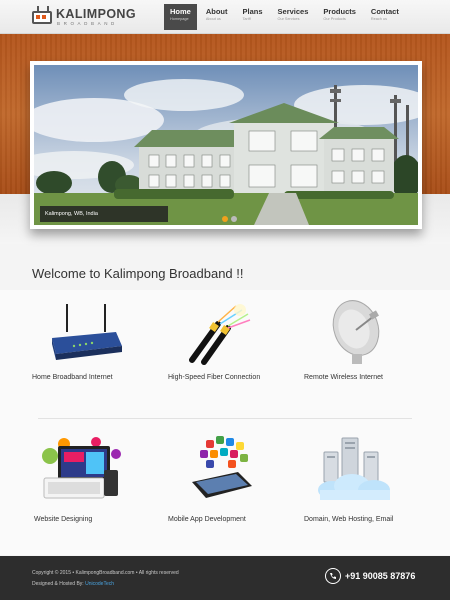 Image resolution: width=450 pixels, height=600 pixels. I want to click on nav-products: Products Our Products, so click(339, 17).